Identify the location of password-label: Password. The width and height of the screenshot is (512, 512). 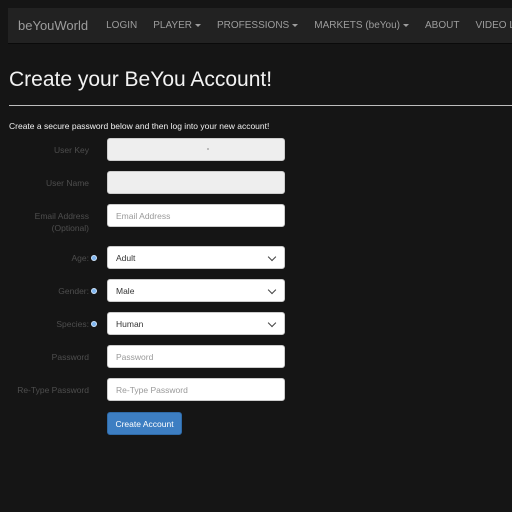
(70, 356).